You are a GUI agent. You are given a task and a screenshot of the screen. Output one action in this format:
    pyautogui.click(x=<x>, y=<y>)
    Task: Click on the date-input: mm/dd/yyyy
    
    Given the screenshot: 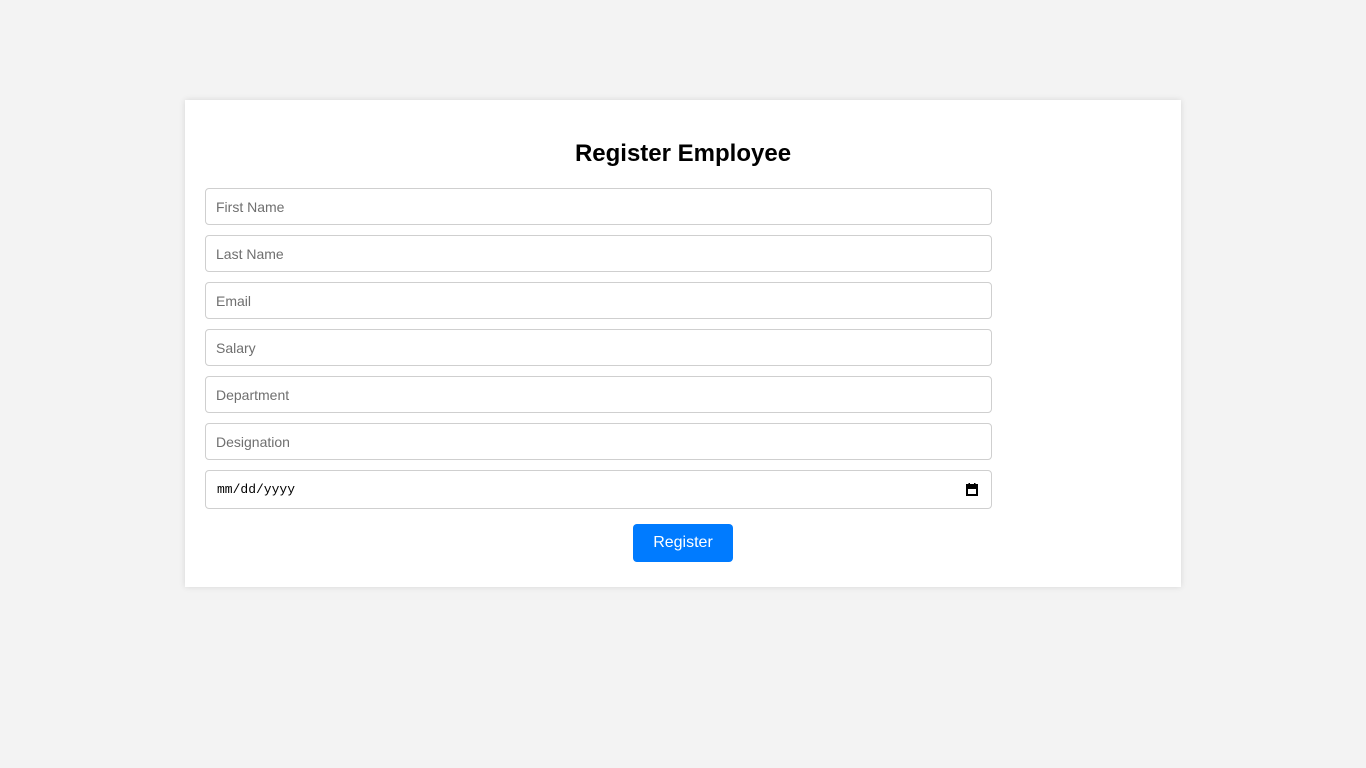 What is the action you would take?
    pyautogui.click(x=598, y=489)
    